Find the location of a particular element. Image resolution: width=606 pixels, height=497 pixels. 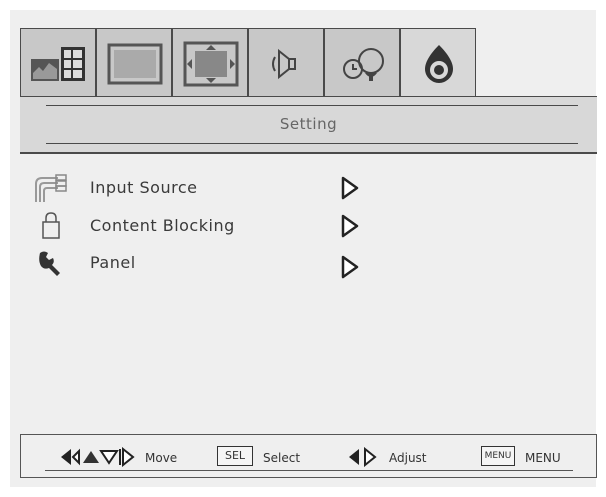

aspect-ratio-icon is located at coordinates (211, 64).